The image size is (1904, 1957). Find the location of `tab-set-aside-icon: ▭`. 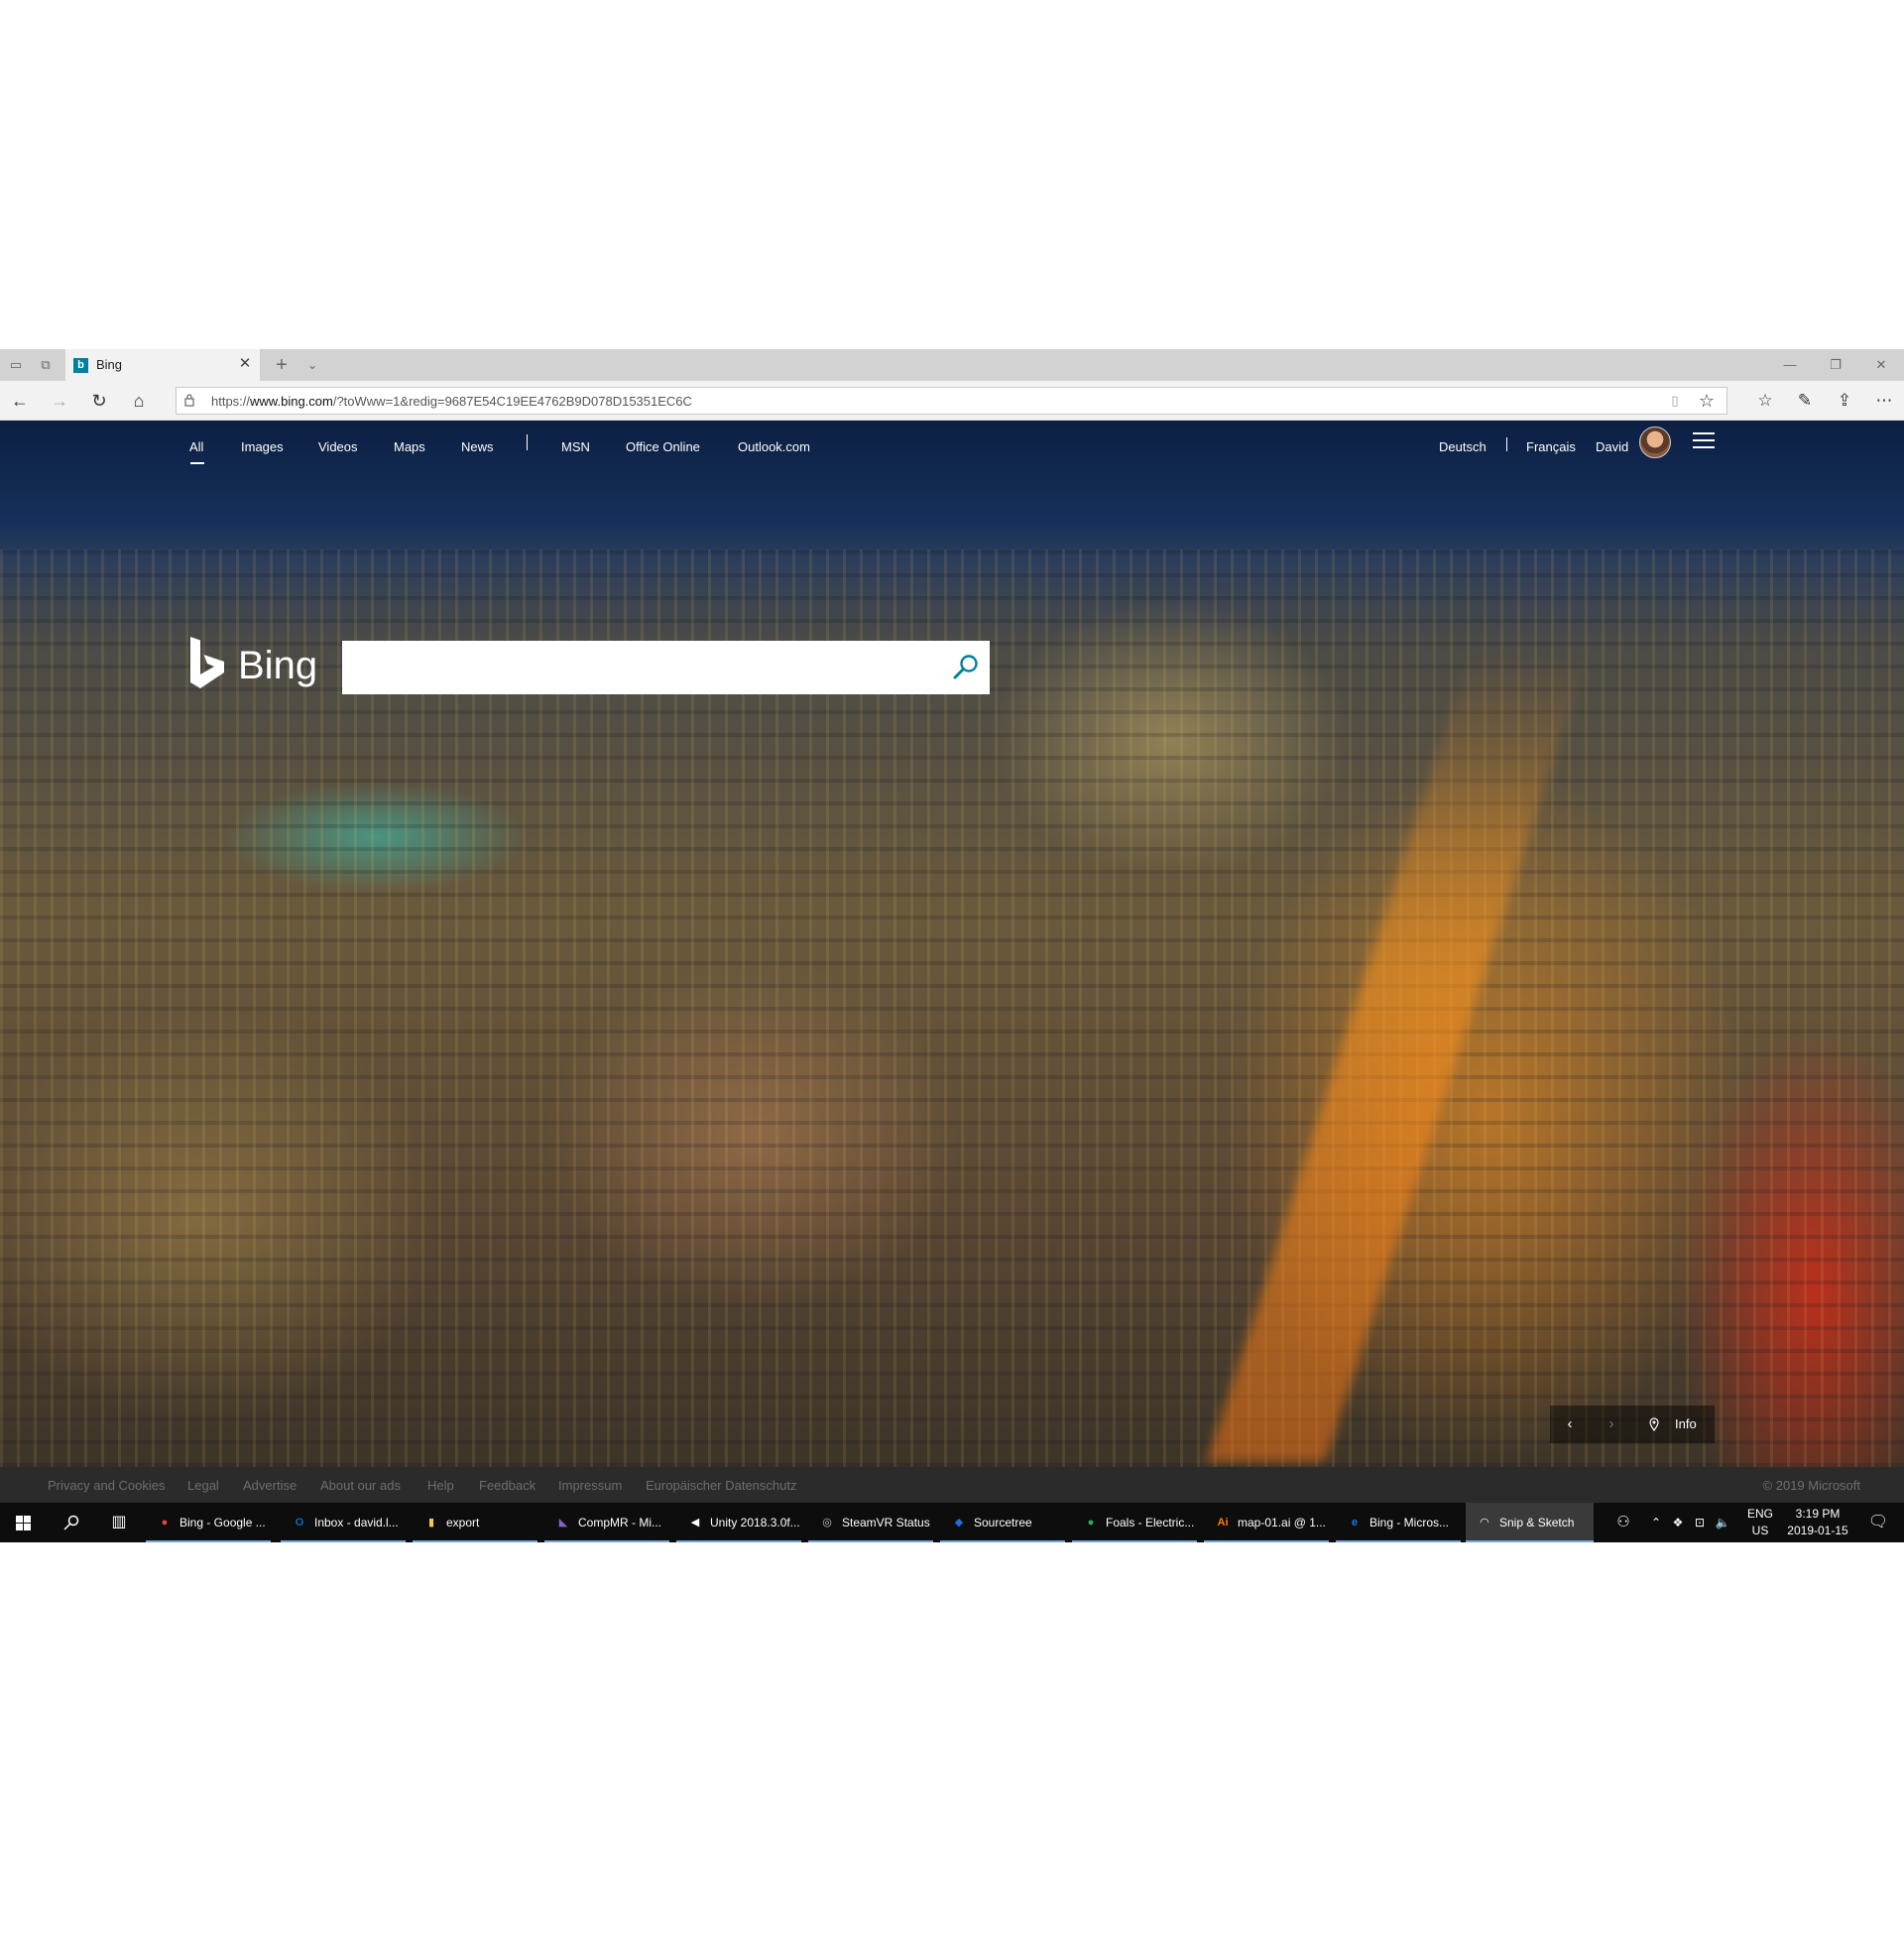

tab-set-aside-icon: ▭ is located at coordinates (16, 365).